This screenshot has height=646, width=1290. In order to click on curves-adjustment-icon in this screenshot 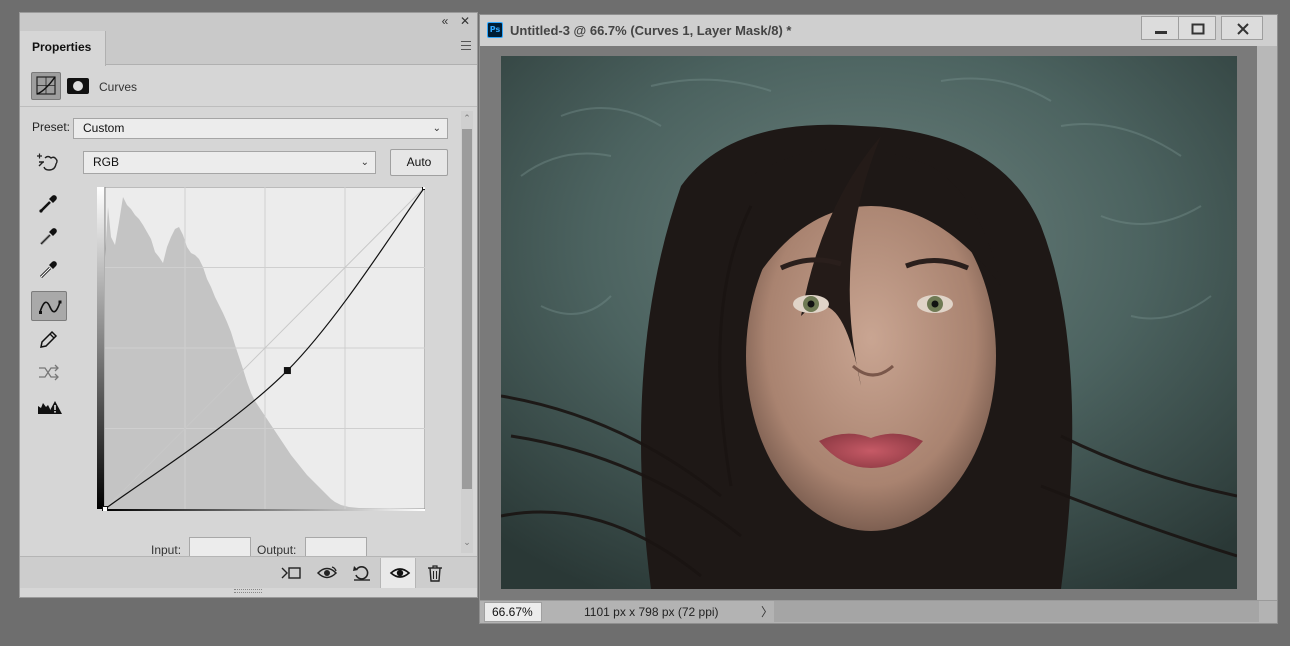, I will do `click(46, 86)`.